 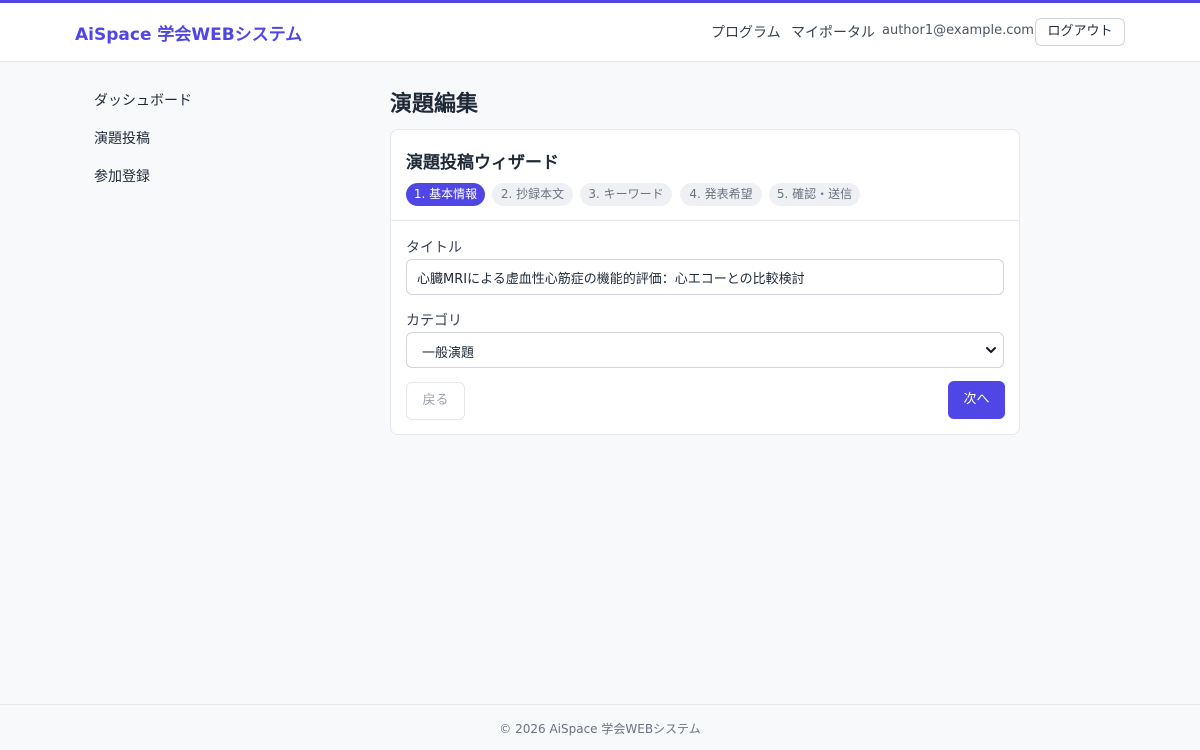 What do you see at coordinates (721, 194) in the screenshot?
I see `step-presentation-preference: 4. 発表希望` at bounding box center [721, 194].